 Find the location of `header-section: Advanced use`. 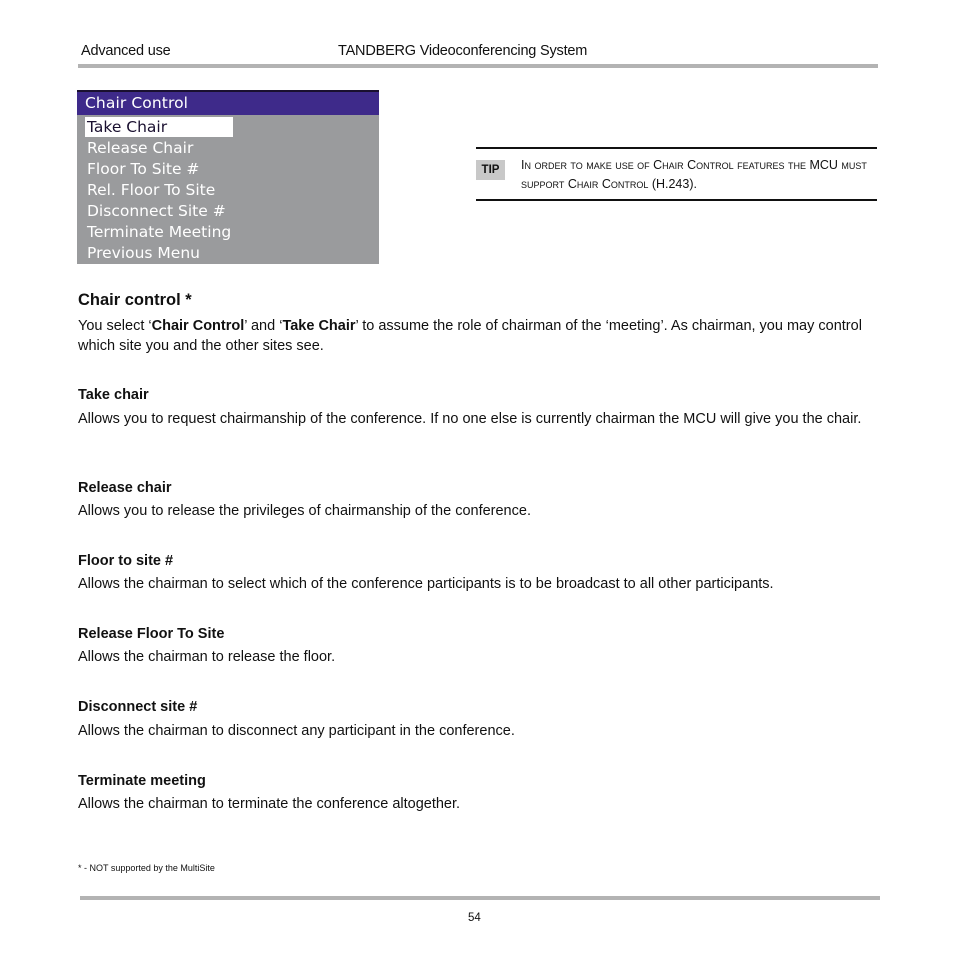

header-section: Advanced use is located at coordinates (126, 51).